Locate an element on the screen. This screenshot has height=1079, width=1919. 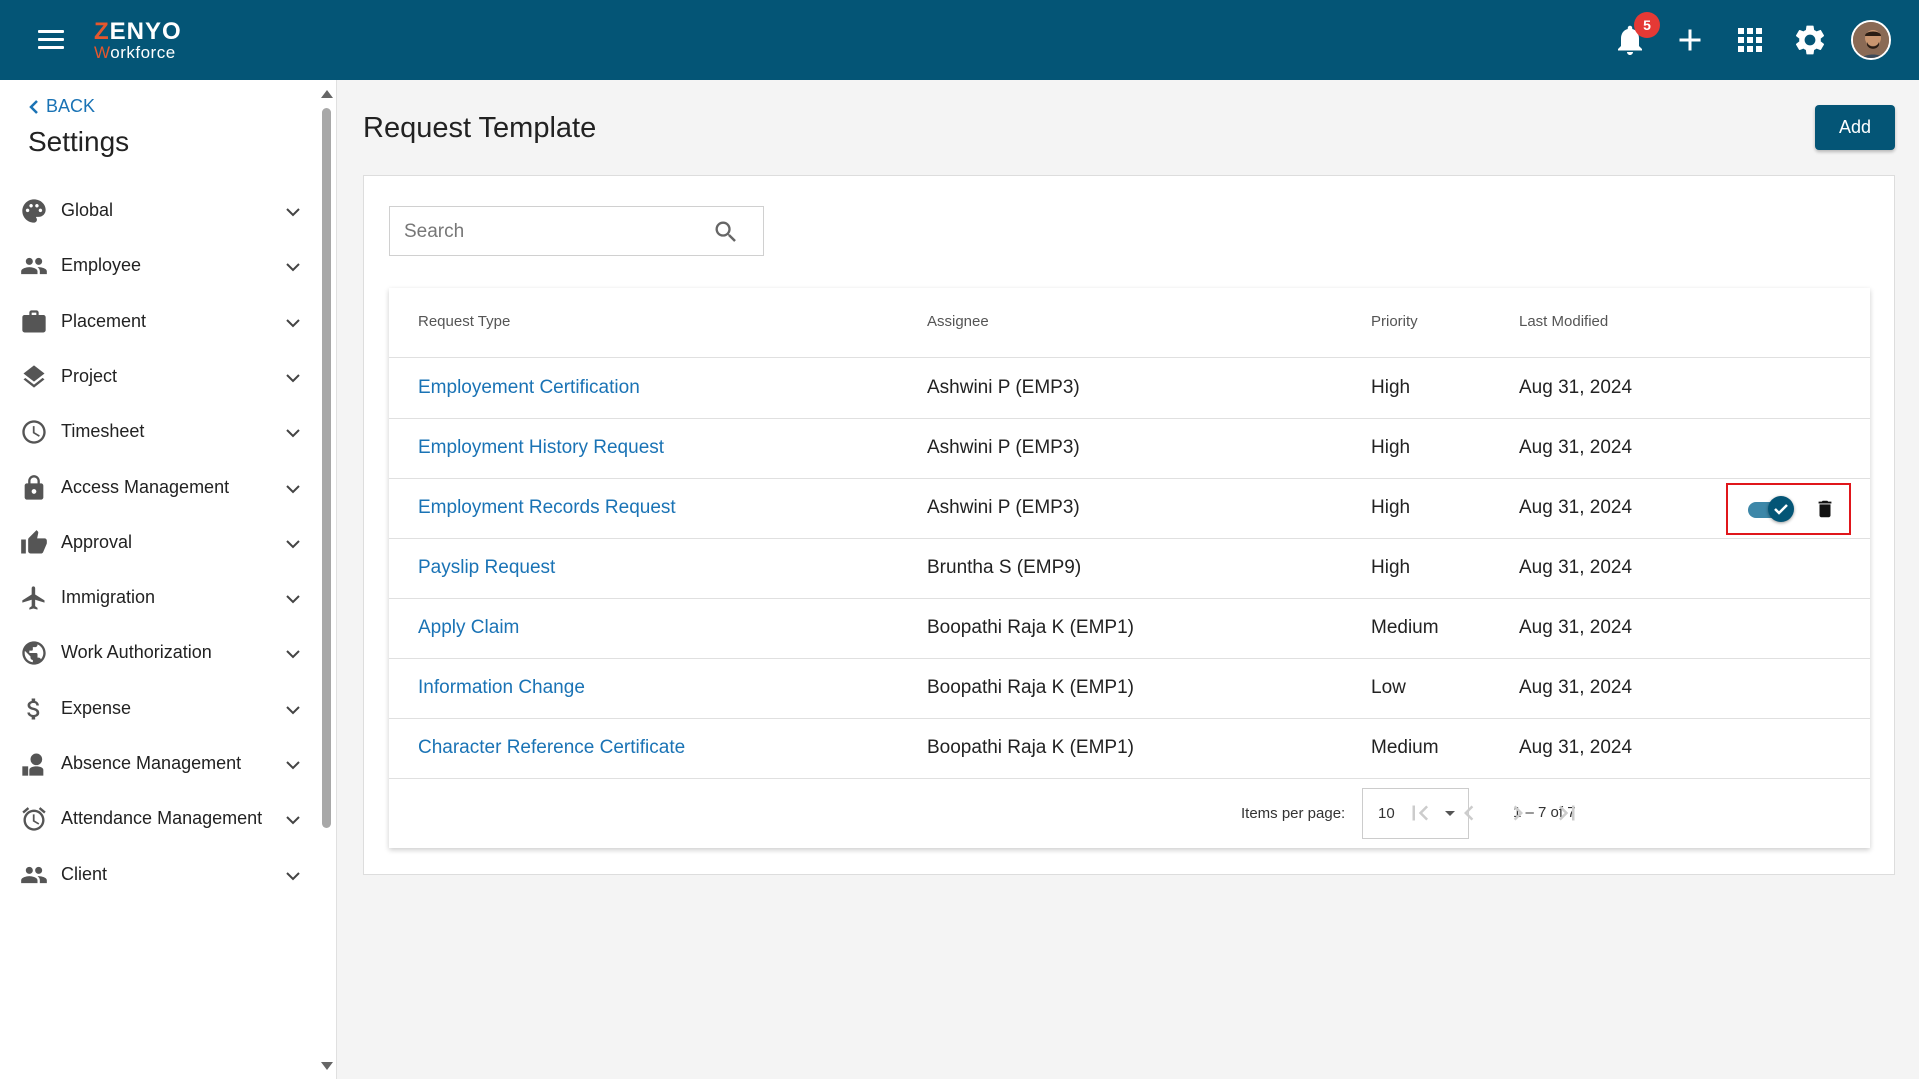
sidebar-item-placement: Placement is located at coordinates (158, 322).